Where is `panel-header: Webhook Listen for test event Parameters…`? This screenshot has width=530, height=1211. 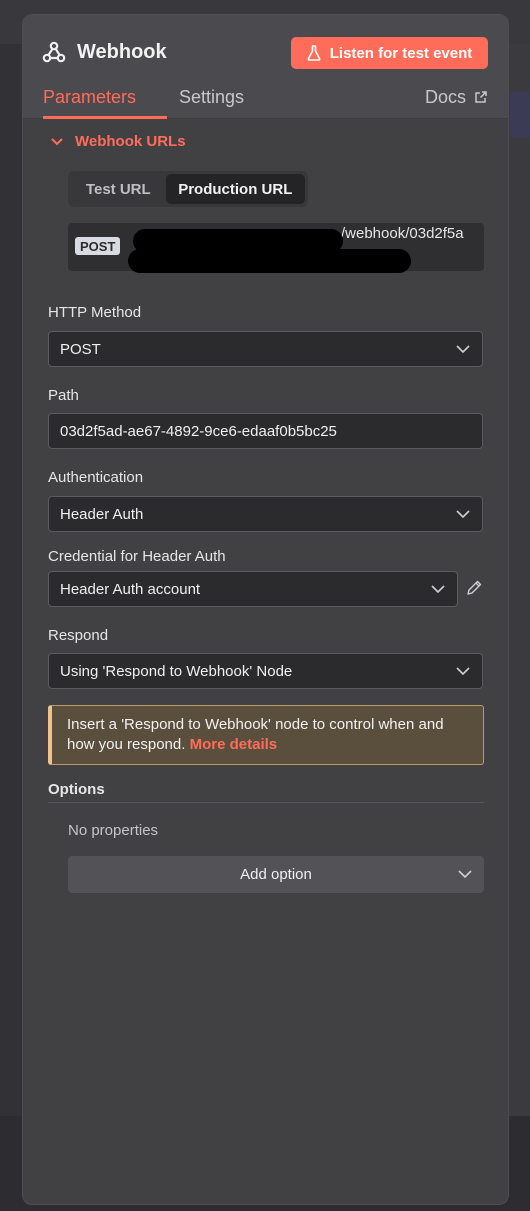
panel-header: Webhook Listen for test event Parameters… is located at coordinates (265, 67).